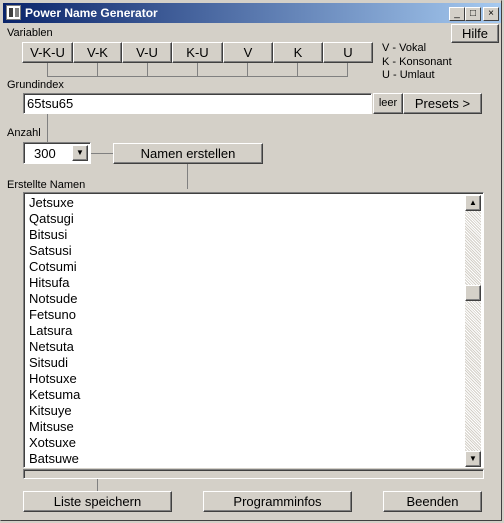  What do you see at coordinates (457, 14) in the screenshot?
I see `minimize-icon: _` at bounding box center [457, 14].